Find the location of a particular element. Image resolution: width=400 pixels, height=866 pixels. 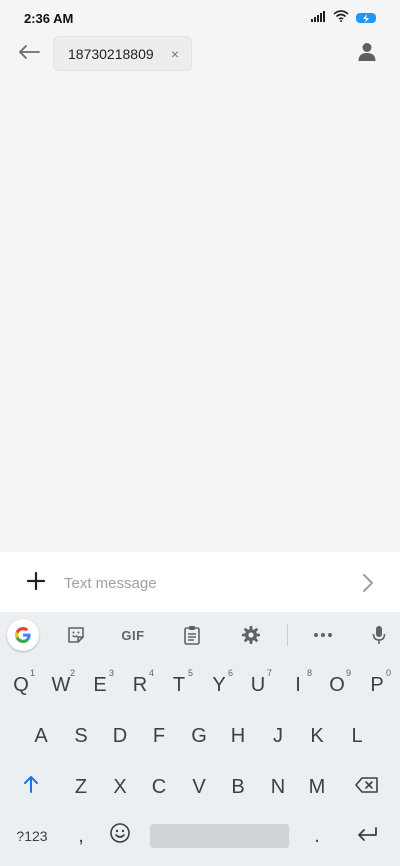

enter-key is located at coordinates (367, 836).